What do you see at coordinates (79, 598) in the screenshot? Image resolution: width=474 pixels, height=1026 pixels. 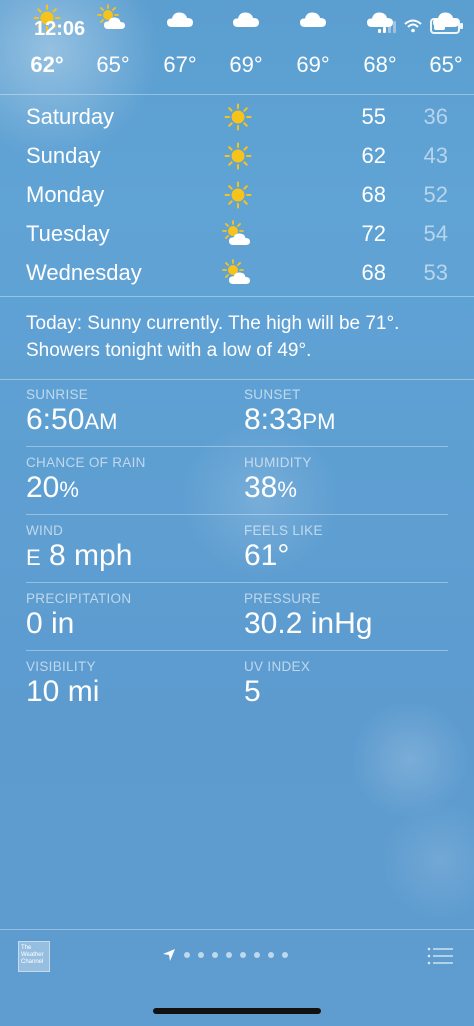 I see `precipitation-label: PRECIPITATION` at bounding box center [79, 598].